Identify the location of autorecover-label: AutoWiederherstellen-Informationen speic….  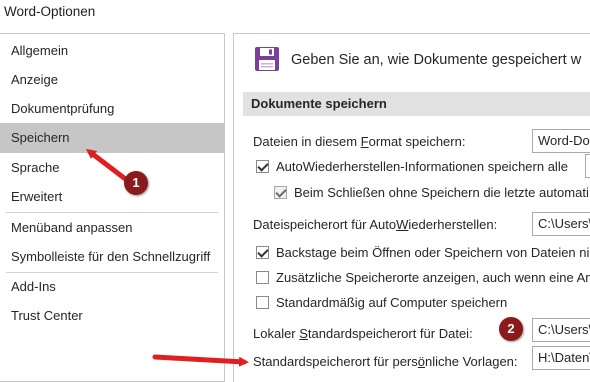
(422, 166).